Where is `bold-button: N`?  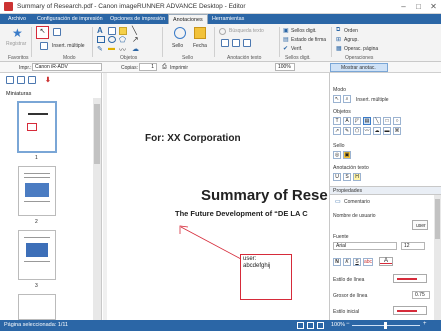 bold-button: N is located at coordinates (337, 262).